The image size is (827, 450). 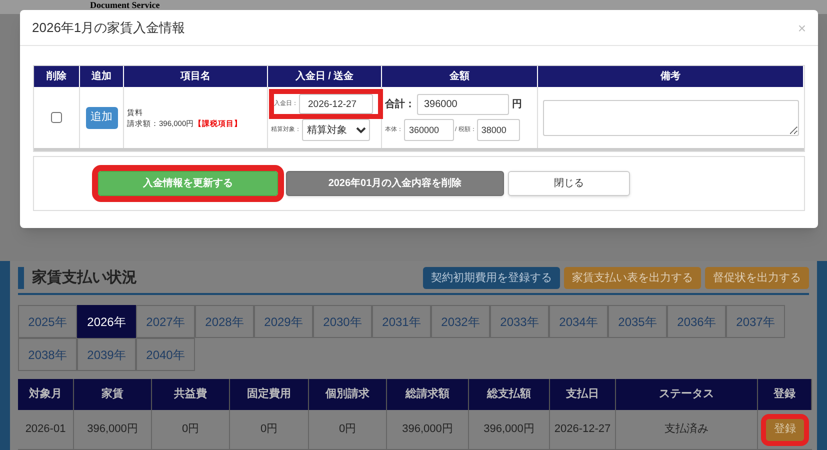 What do you see at coordinates (491, 278) in the screenshot?
I see `action-button: 契約初期費用を登録する` at bounding box center [491, 278].